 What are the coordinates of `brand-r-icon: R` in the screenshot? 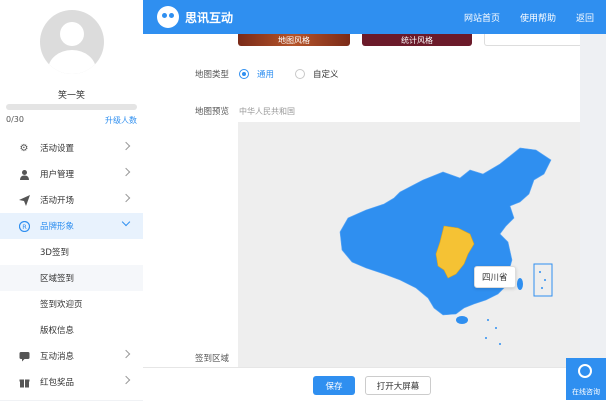 It's located at (24, 226).